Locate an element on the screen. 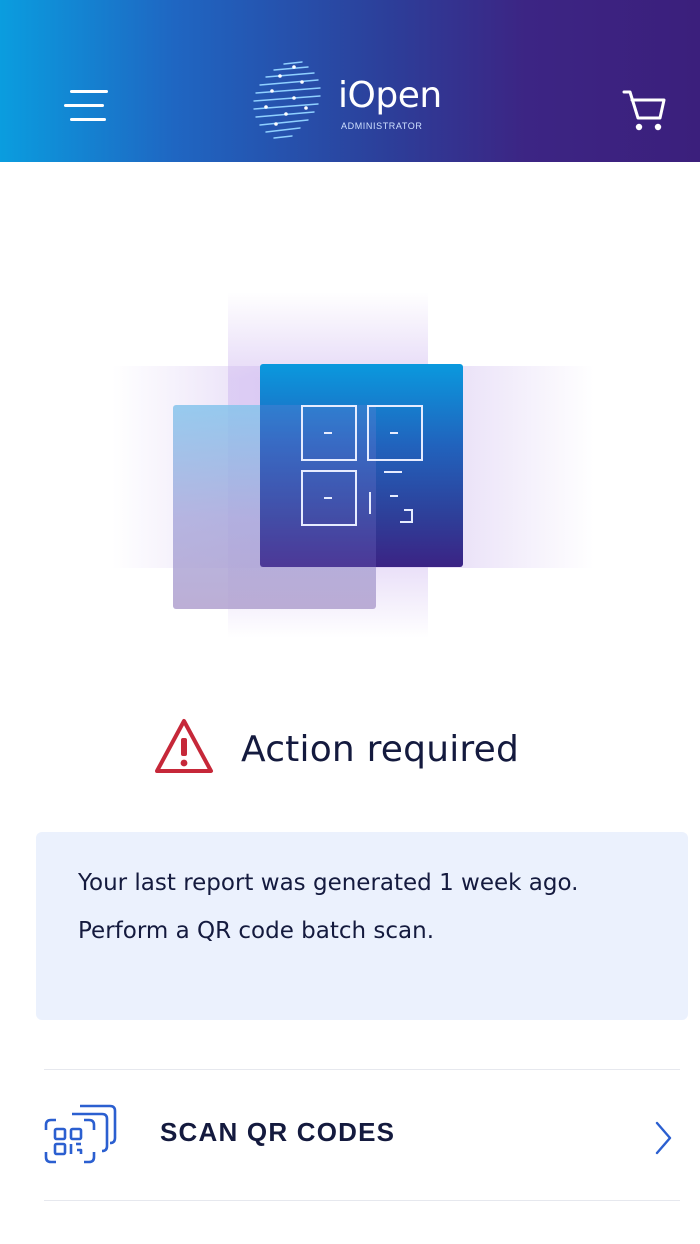  menu-button is located at coordinates (86, 105).